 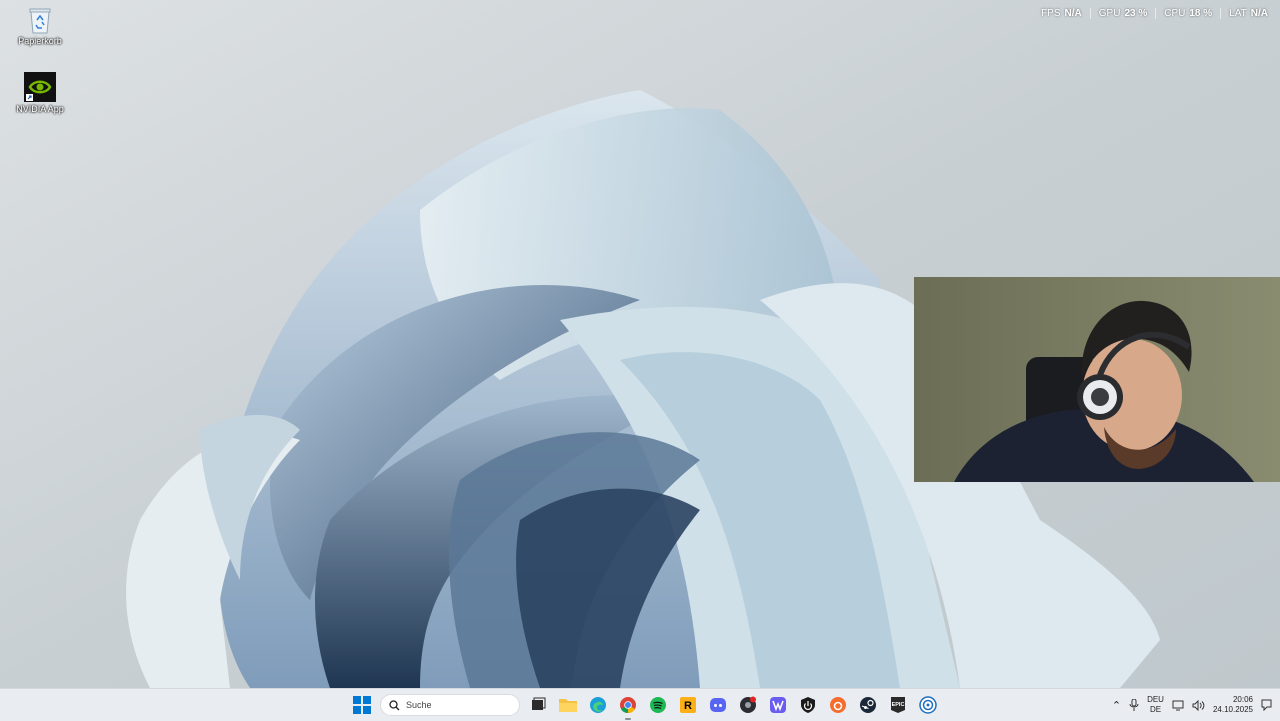 I want to click on nvidia-icon, so click(x=40, y=87).